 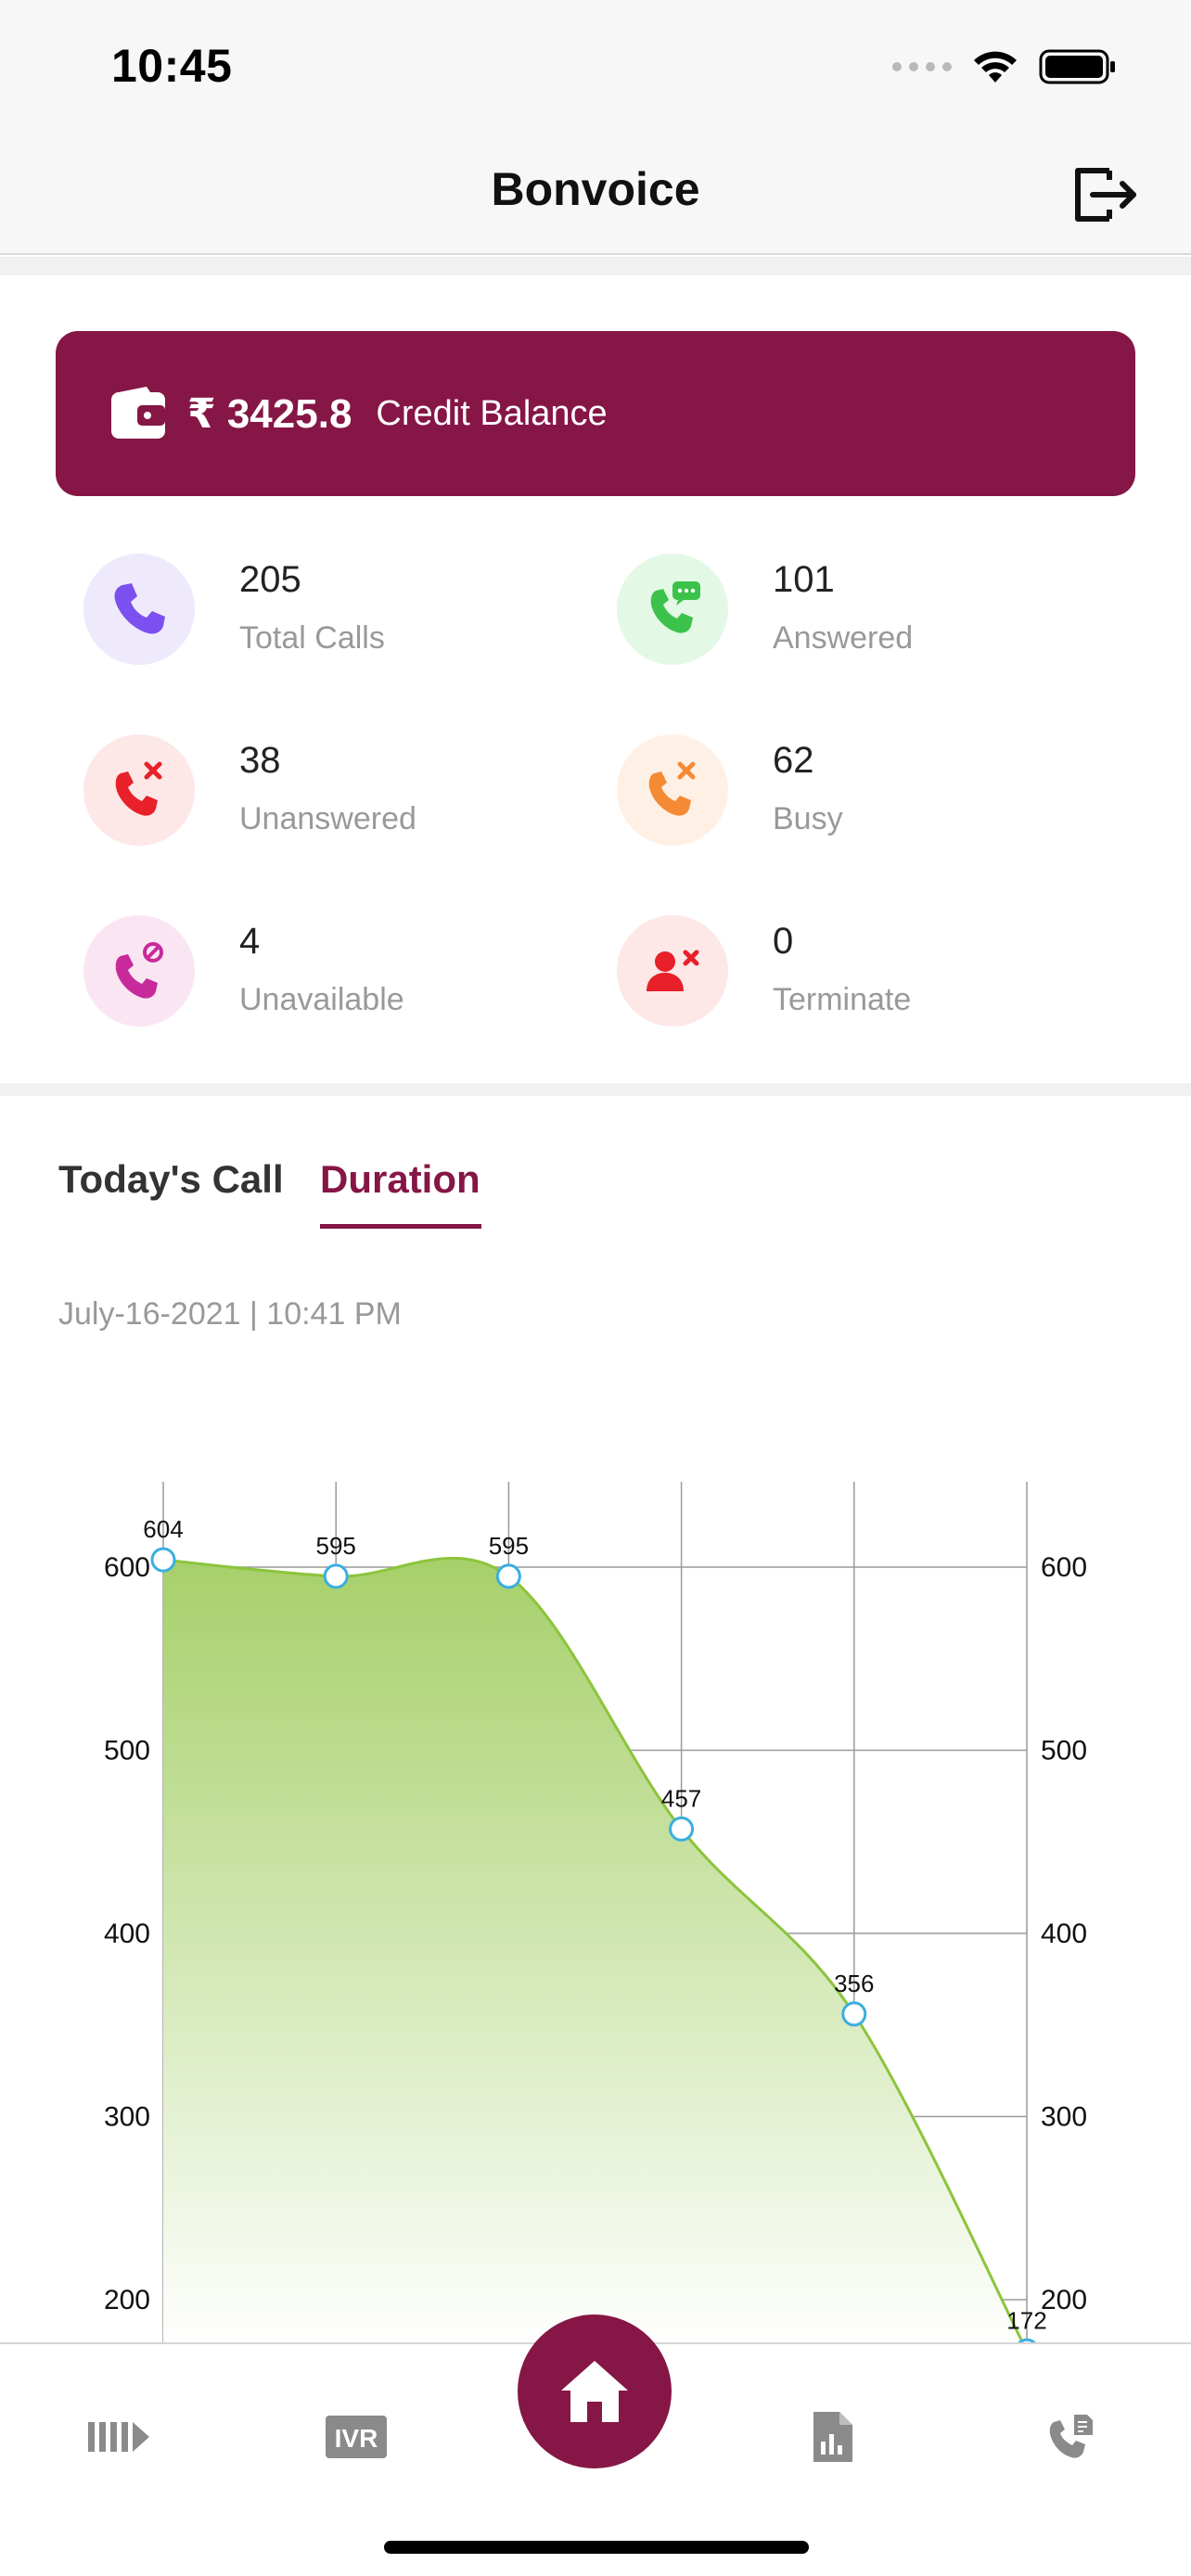 I want to click on home-icon, so click(x=594, y=2392).